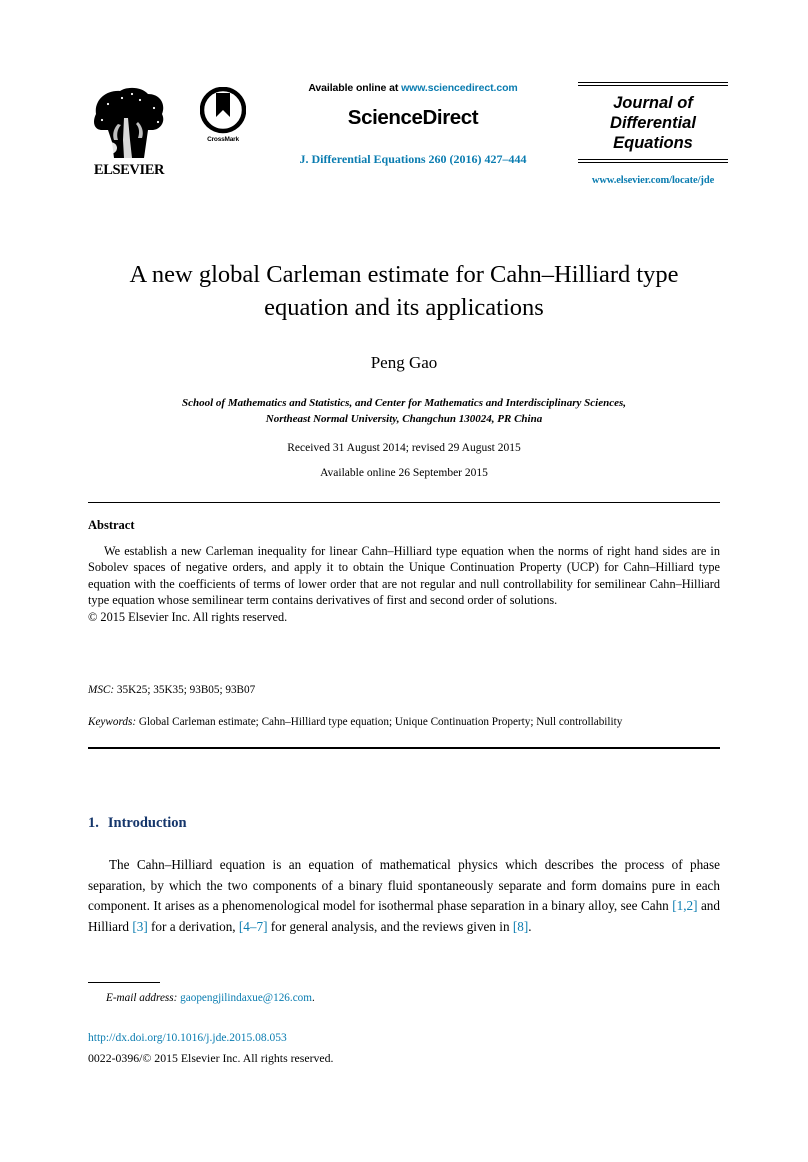 The image size is (808, 1162). What do you see at coordinates (404, 690) in the screenshot?
I see `msc-line: MSC: 35K25; 35K35; 93B05; 93B07` at bounding box center [404, 690].